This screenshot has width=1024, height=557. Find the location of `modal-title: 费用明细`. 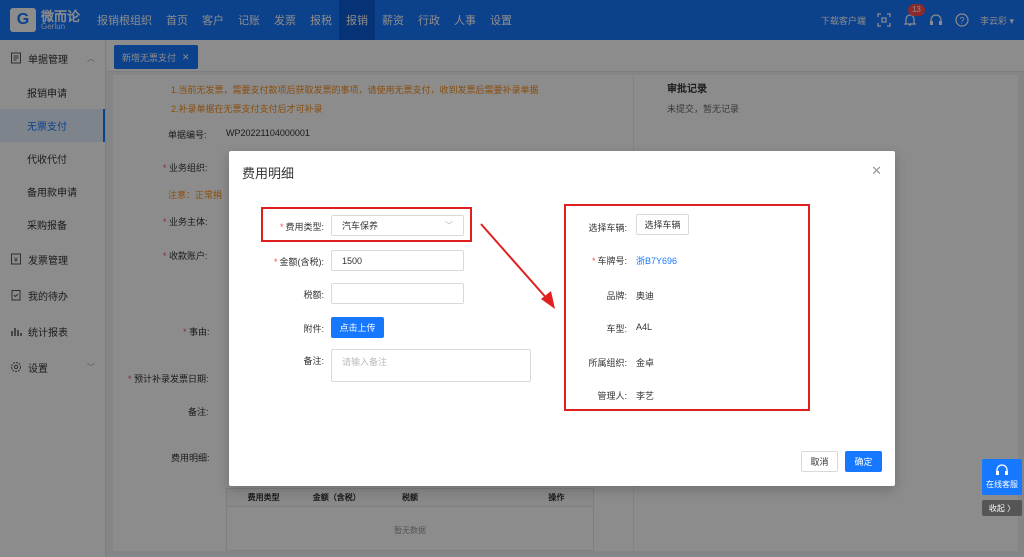

modal-title: 费用明细 is located at coordinates (268, 173).